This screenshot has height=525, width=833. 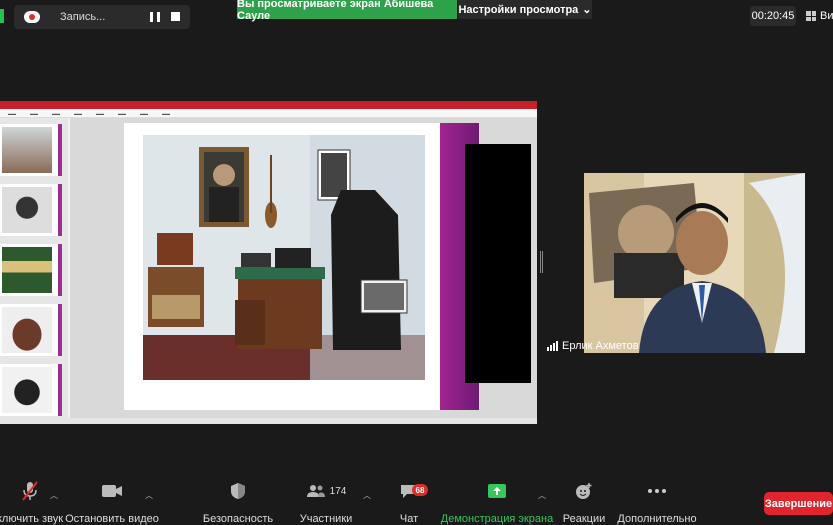 I want to click on reactions-button: Реакции, so click(x=584, y=501).